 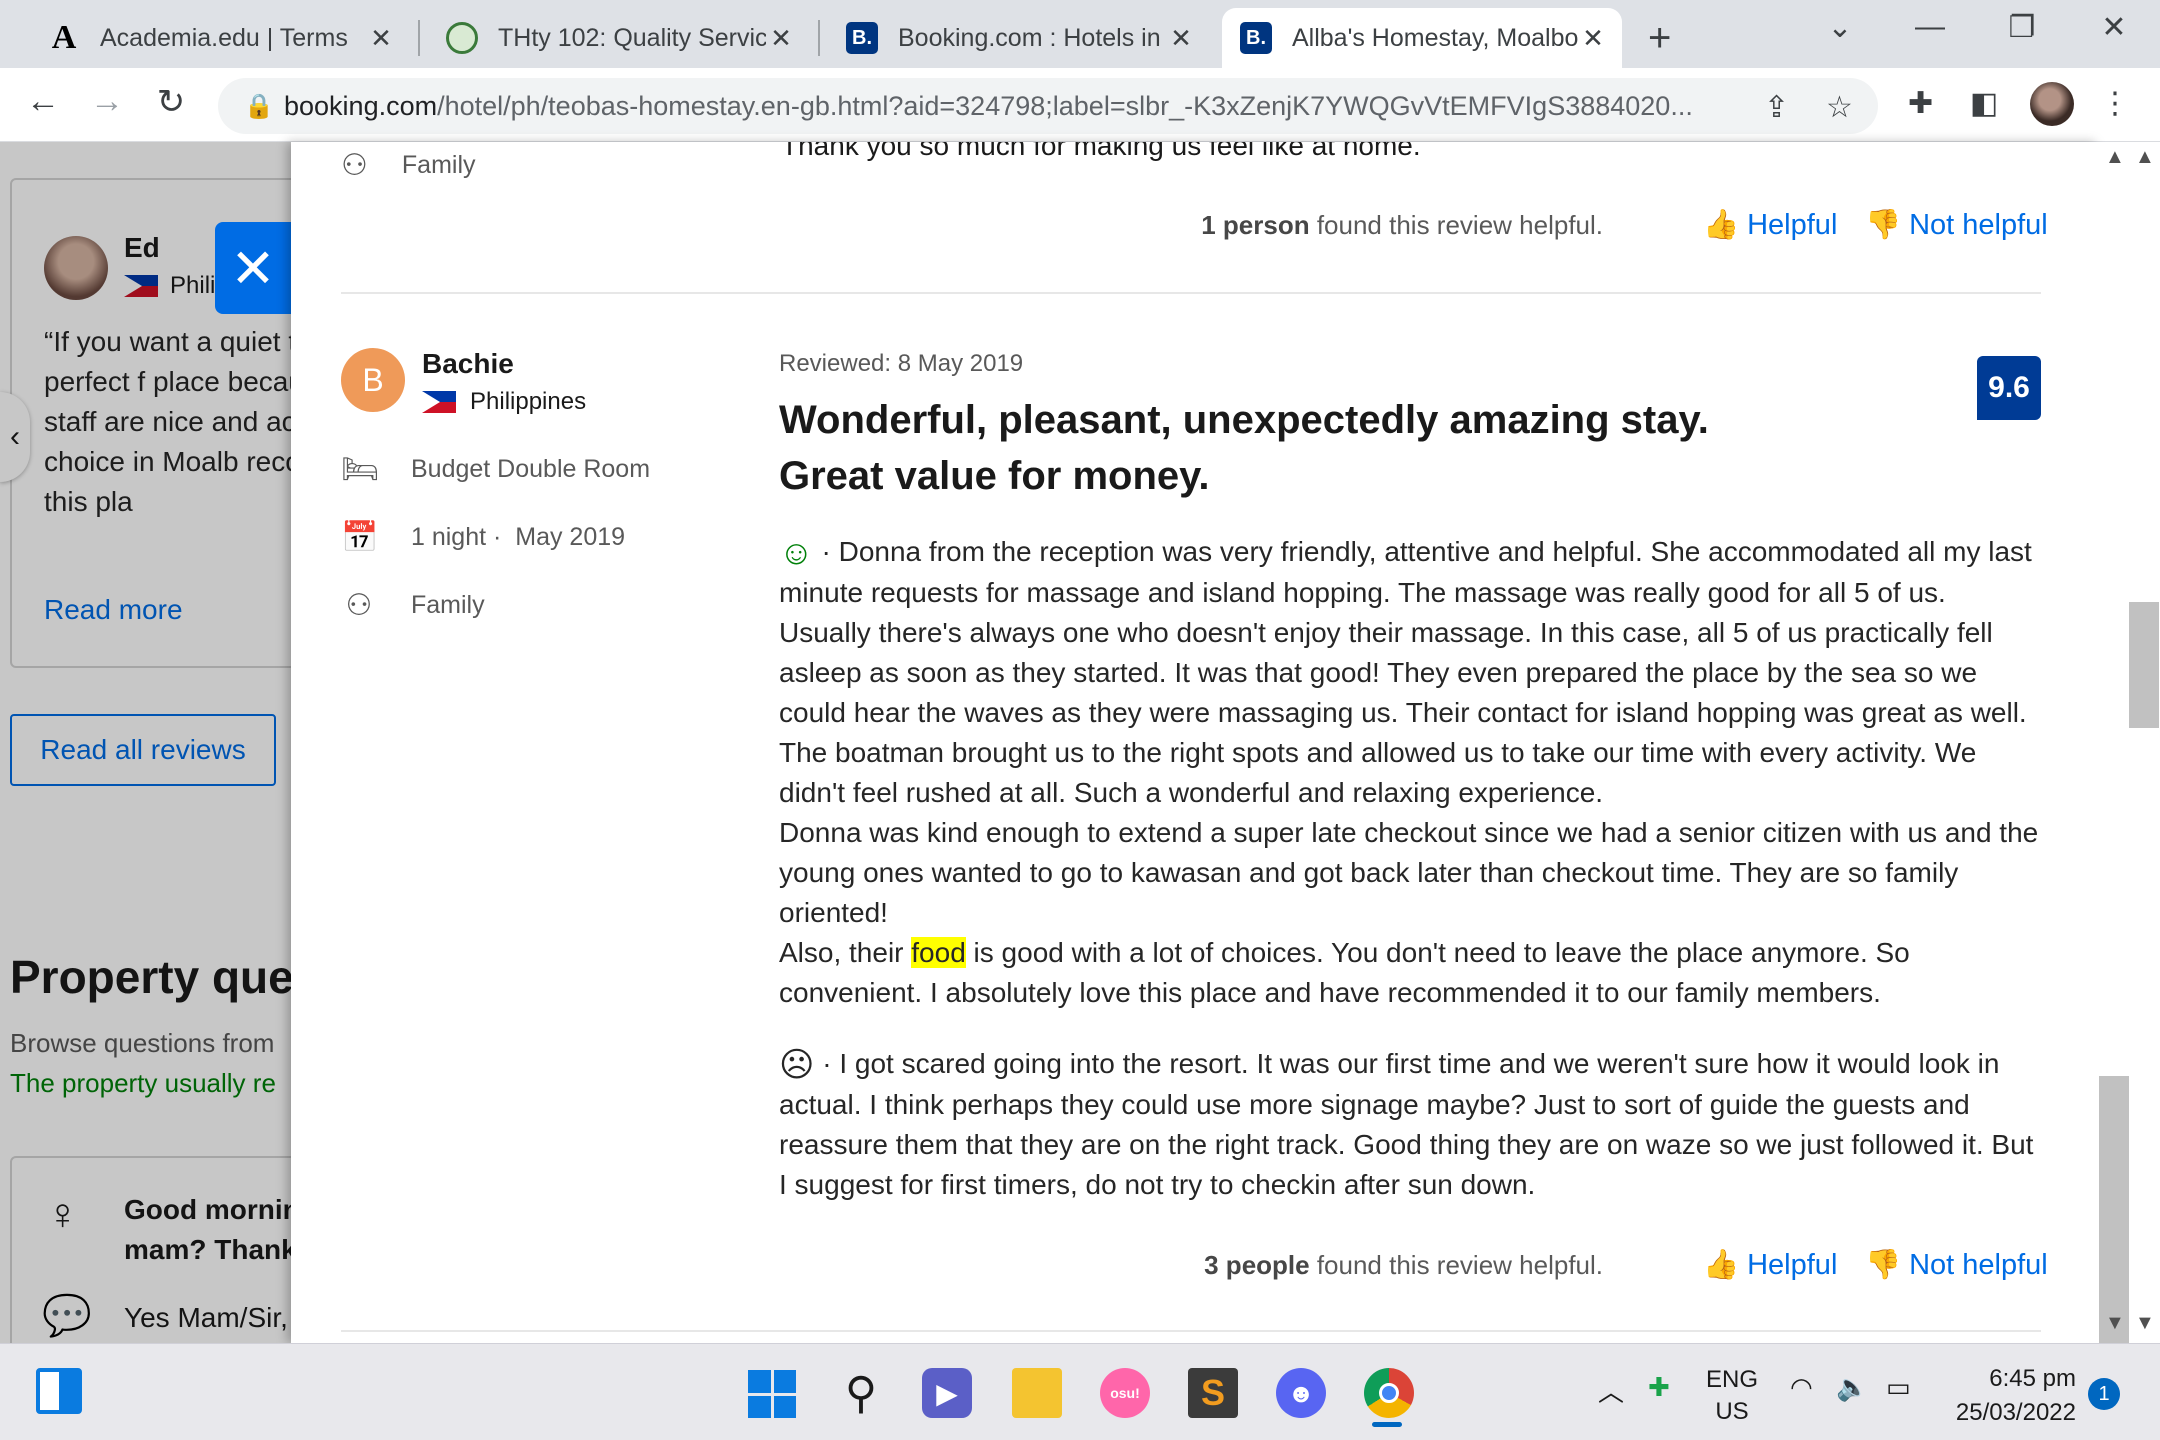 I want to click on language-indicator: ENG US, so click(x=1732, y=1396).